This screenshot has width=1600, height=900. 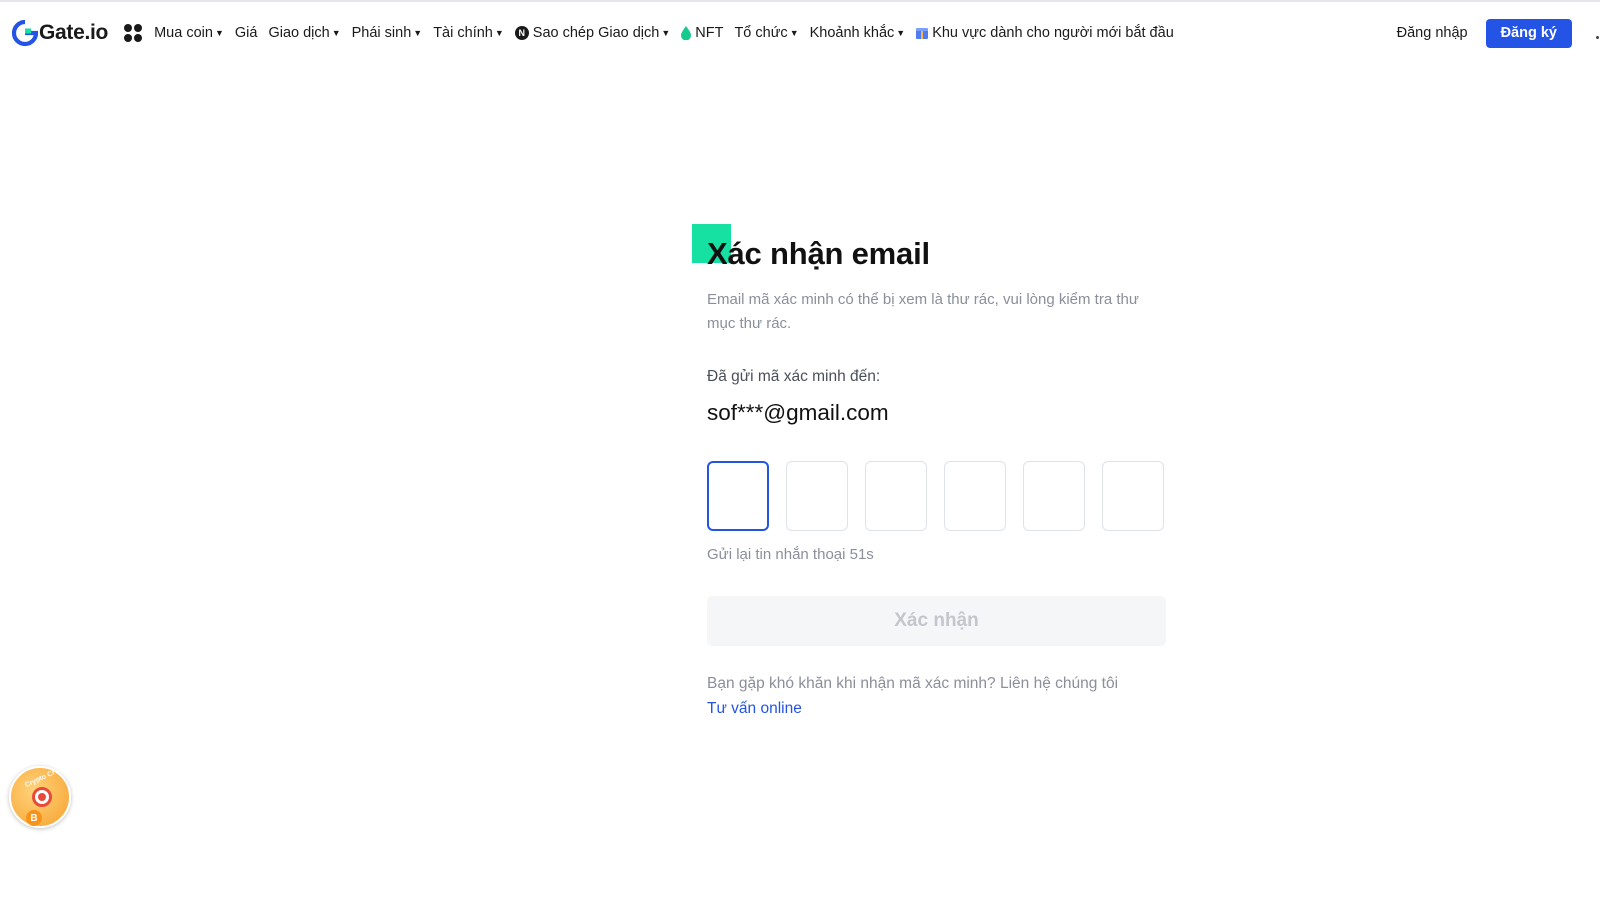 What do you see at coordinates (183, 33) in the screenshot?
I see `nav-item-label: Mua coin` at bounding box center [183, 33].